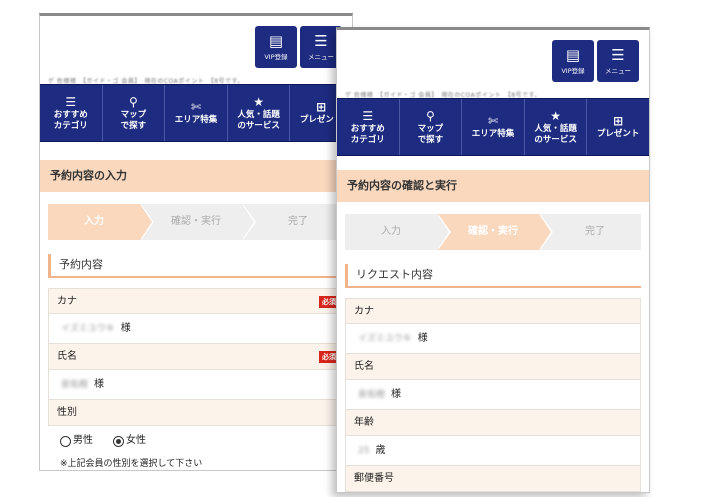  What do you see at coordinates (493, 423) in the screenshot?
I see `age-label-row: 年齢` at bounding box center [493, 423].